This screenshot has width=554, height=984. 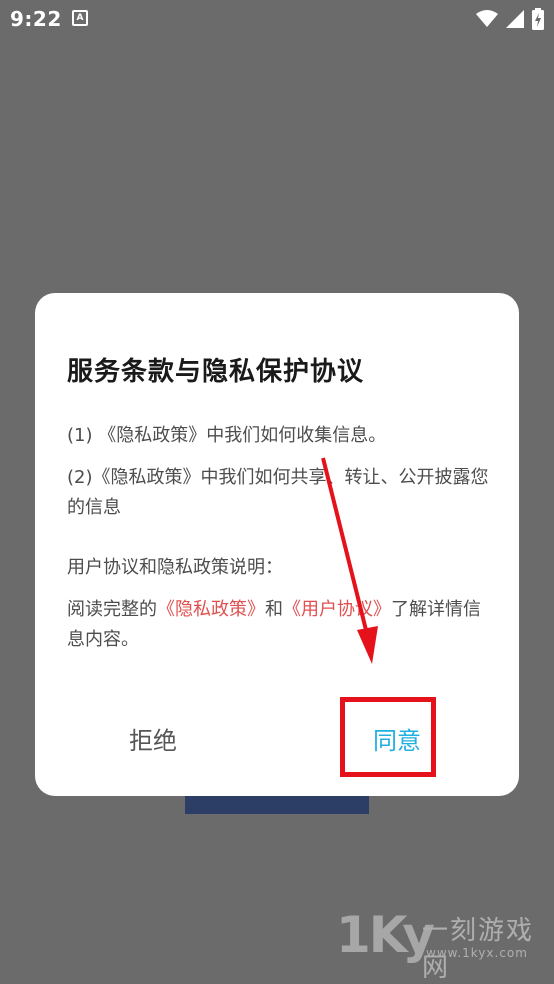 What do you see at coordinates (477, 953) in the screenshot?
I see `watermark-url: www.1kyx.com` at bounding box center [477, 953].